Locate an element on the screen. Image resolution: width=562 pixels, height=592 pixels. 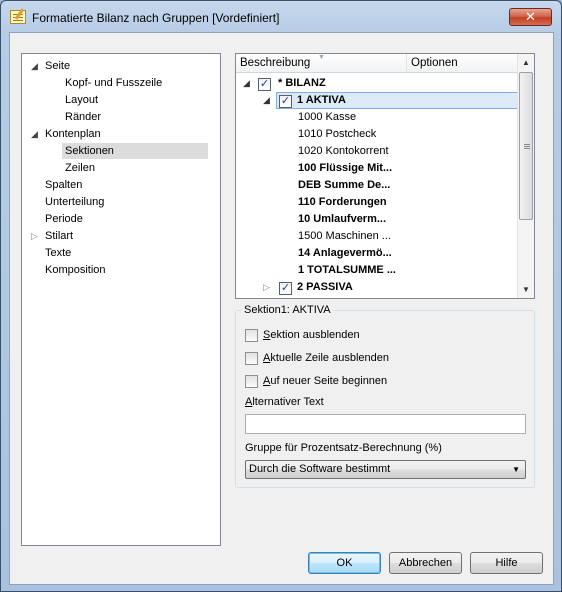
row-label: 2 PASSIVA is located at coordinates (325, 287).